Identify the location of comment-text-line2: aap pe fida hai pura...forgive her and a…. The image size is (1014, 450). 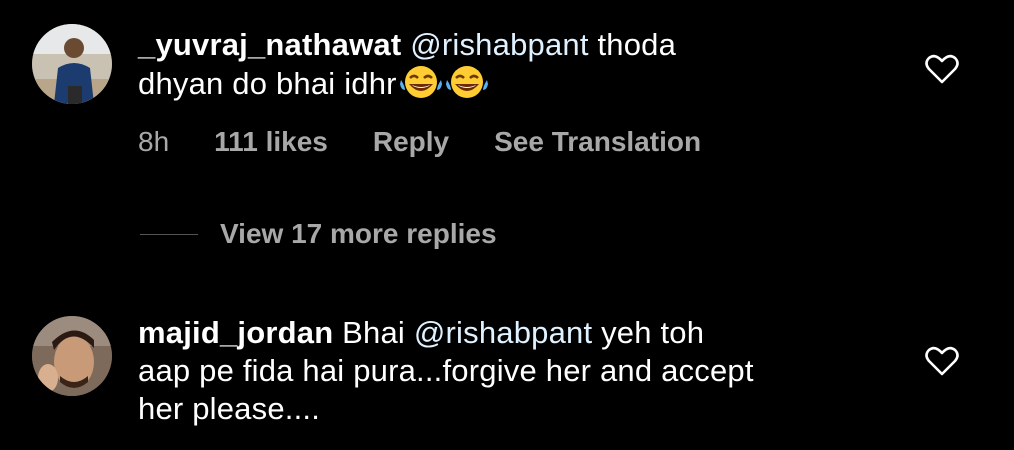
(446, 370).